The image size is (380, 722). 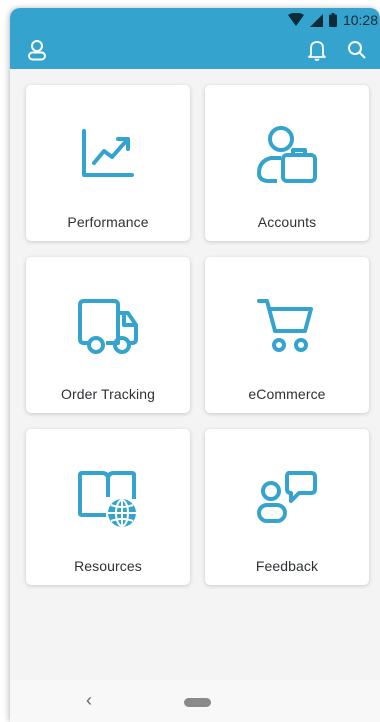 I want to click on signal-icon, so click(x=316, y=20).